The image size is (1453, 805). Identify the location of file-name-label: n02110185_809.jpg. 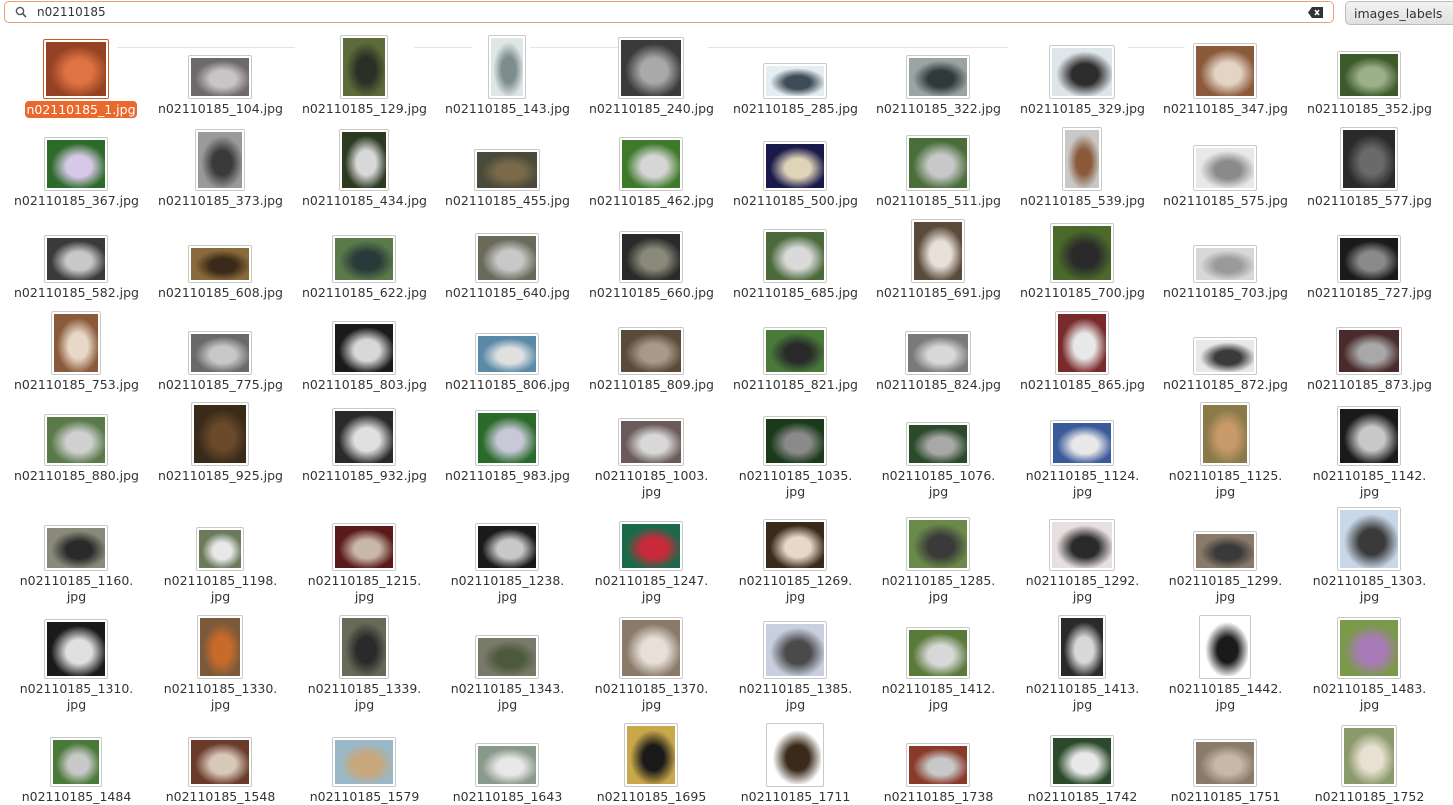
(651, 384).